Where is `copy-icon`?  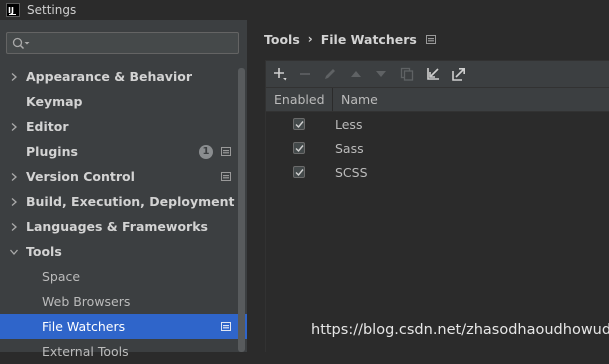 copy-icon is located at coordinates (407, 74).